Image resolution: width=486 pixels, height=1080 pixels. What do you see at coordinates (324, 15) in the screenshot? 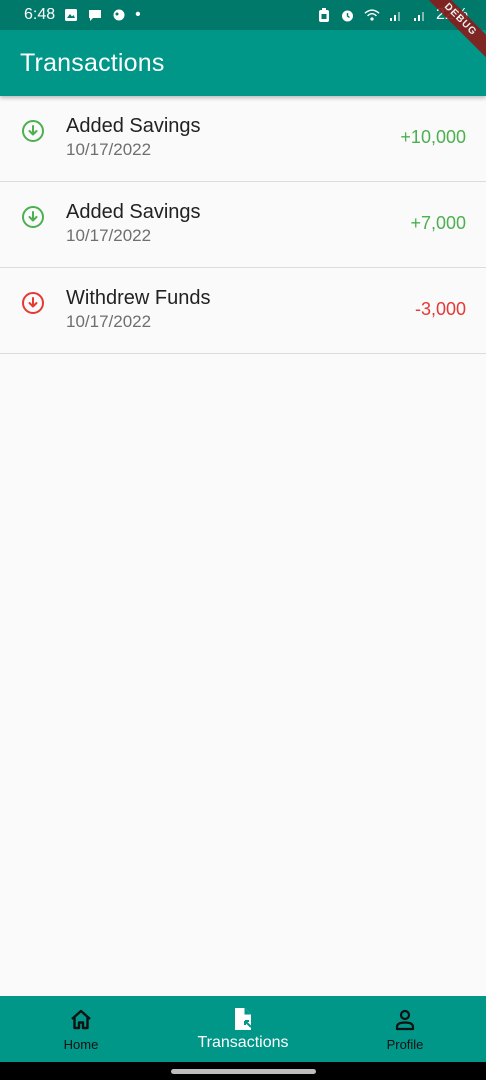
I see `battery-saver-icon` at bounding box center [324, 15].